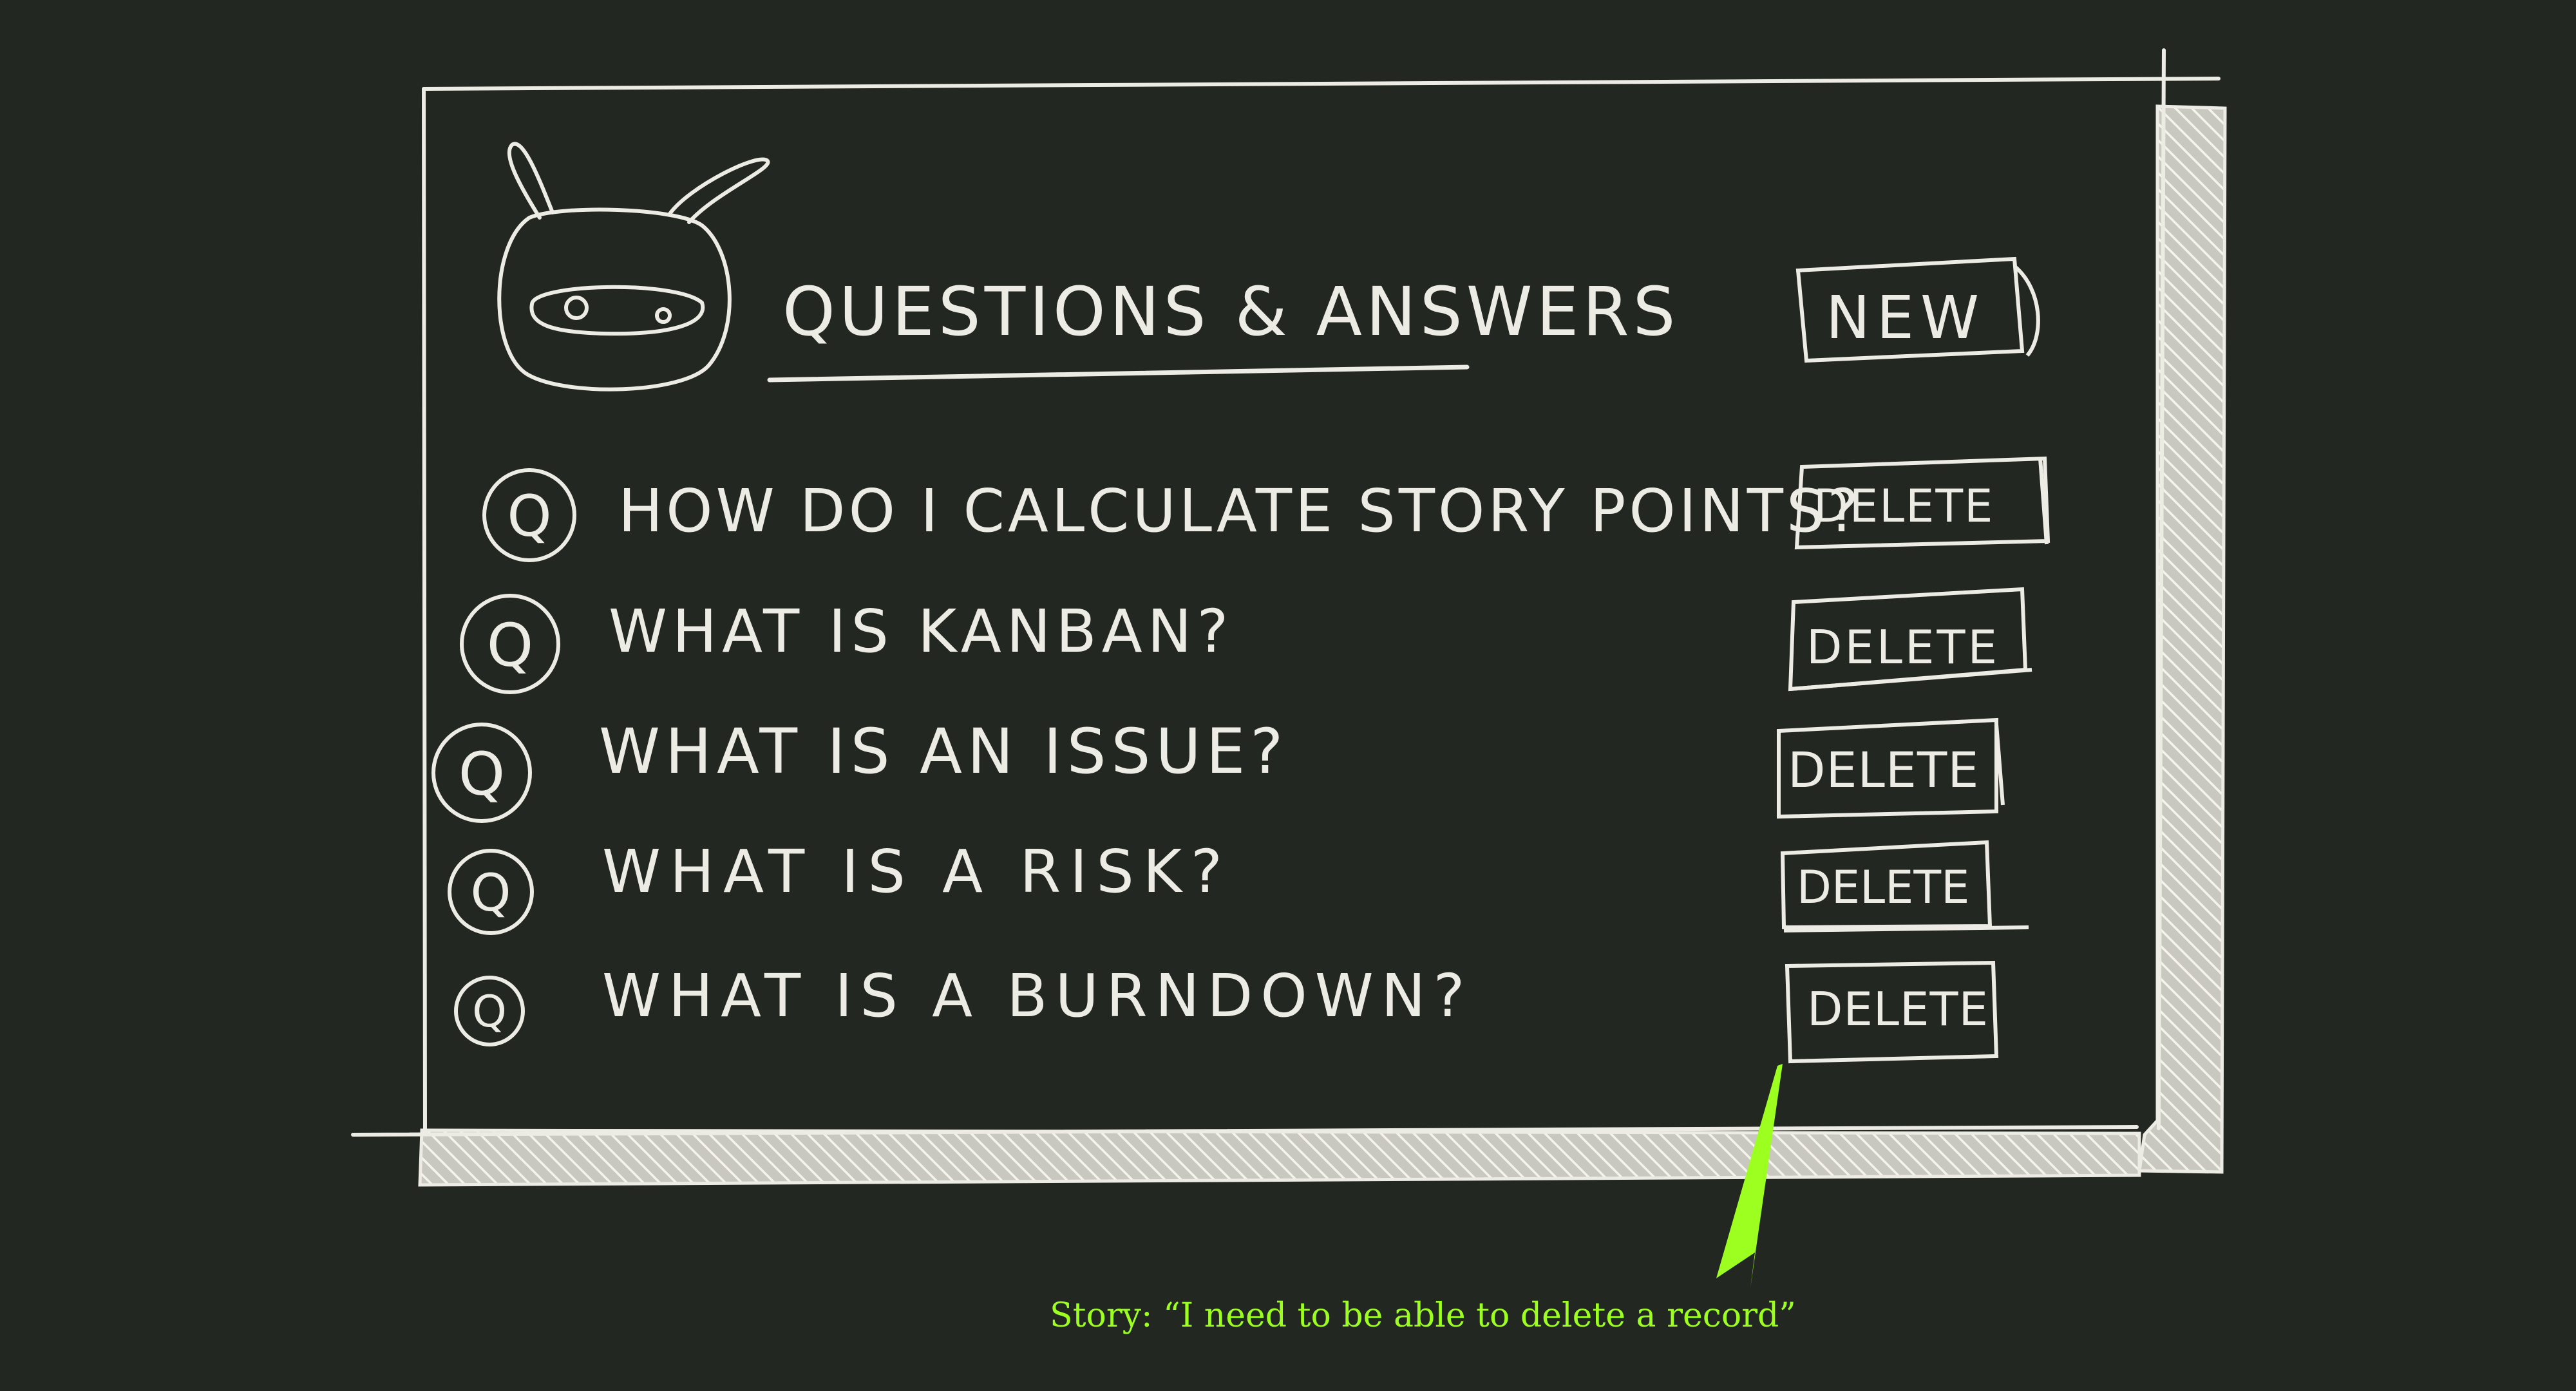 The image size is (2576, 1391). What do you see at coordinates (1118, 373) in the screenshot?
I see `title-underline` at bounding box center [1118, 373].